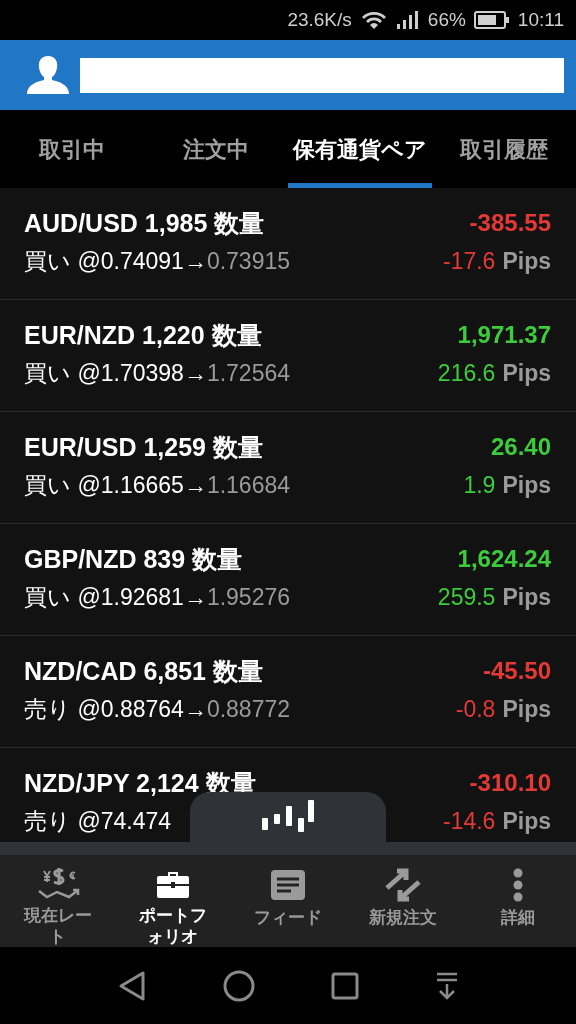  Describe the element at coordinates (248, 597) in the screenshot. I see `current-price: 1.95276` at that location.